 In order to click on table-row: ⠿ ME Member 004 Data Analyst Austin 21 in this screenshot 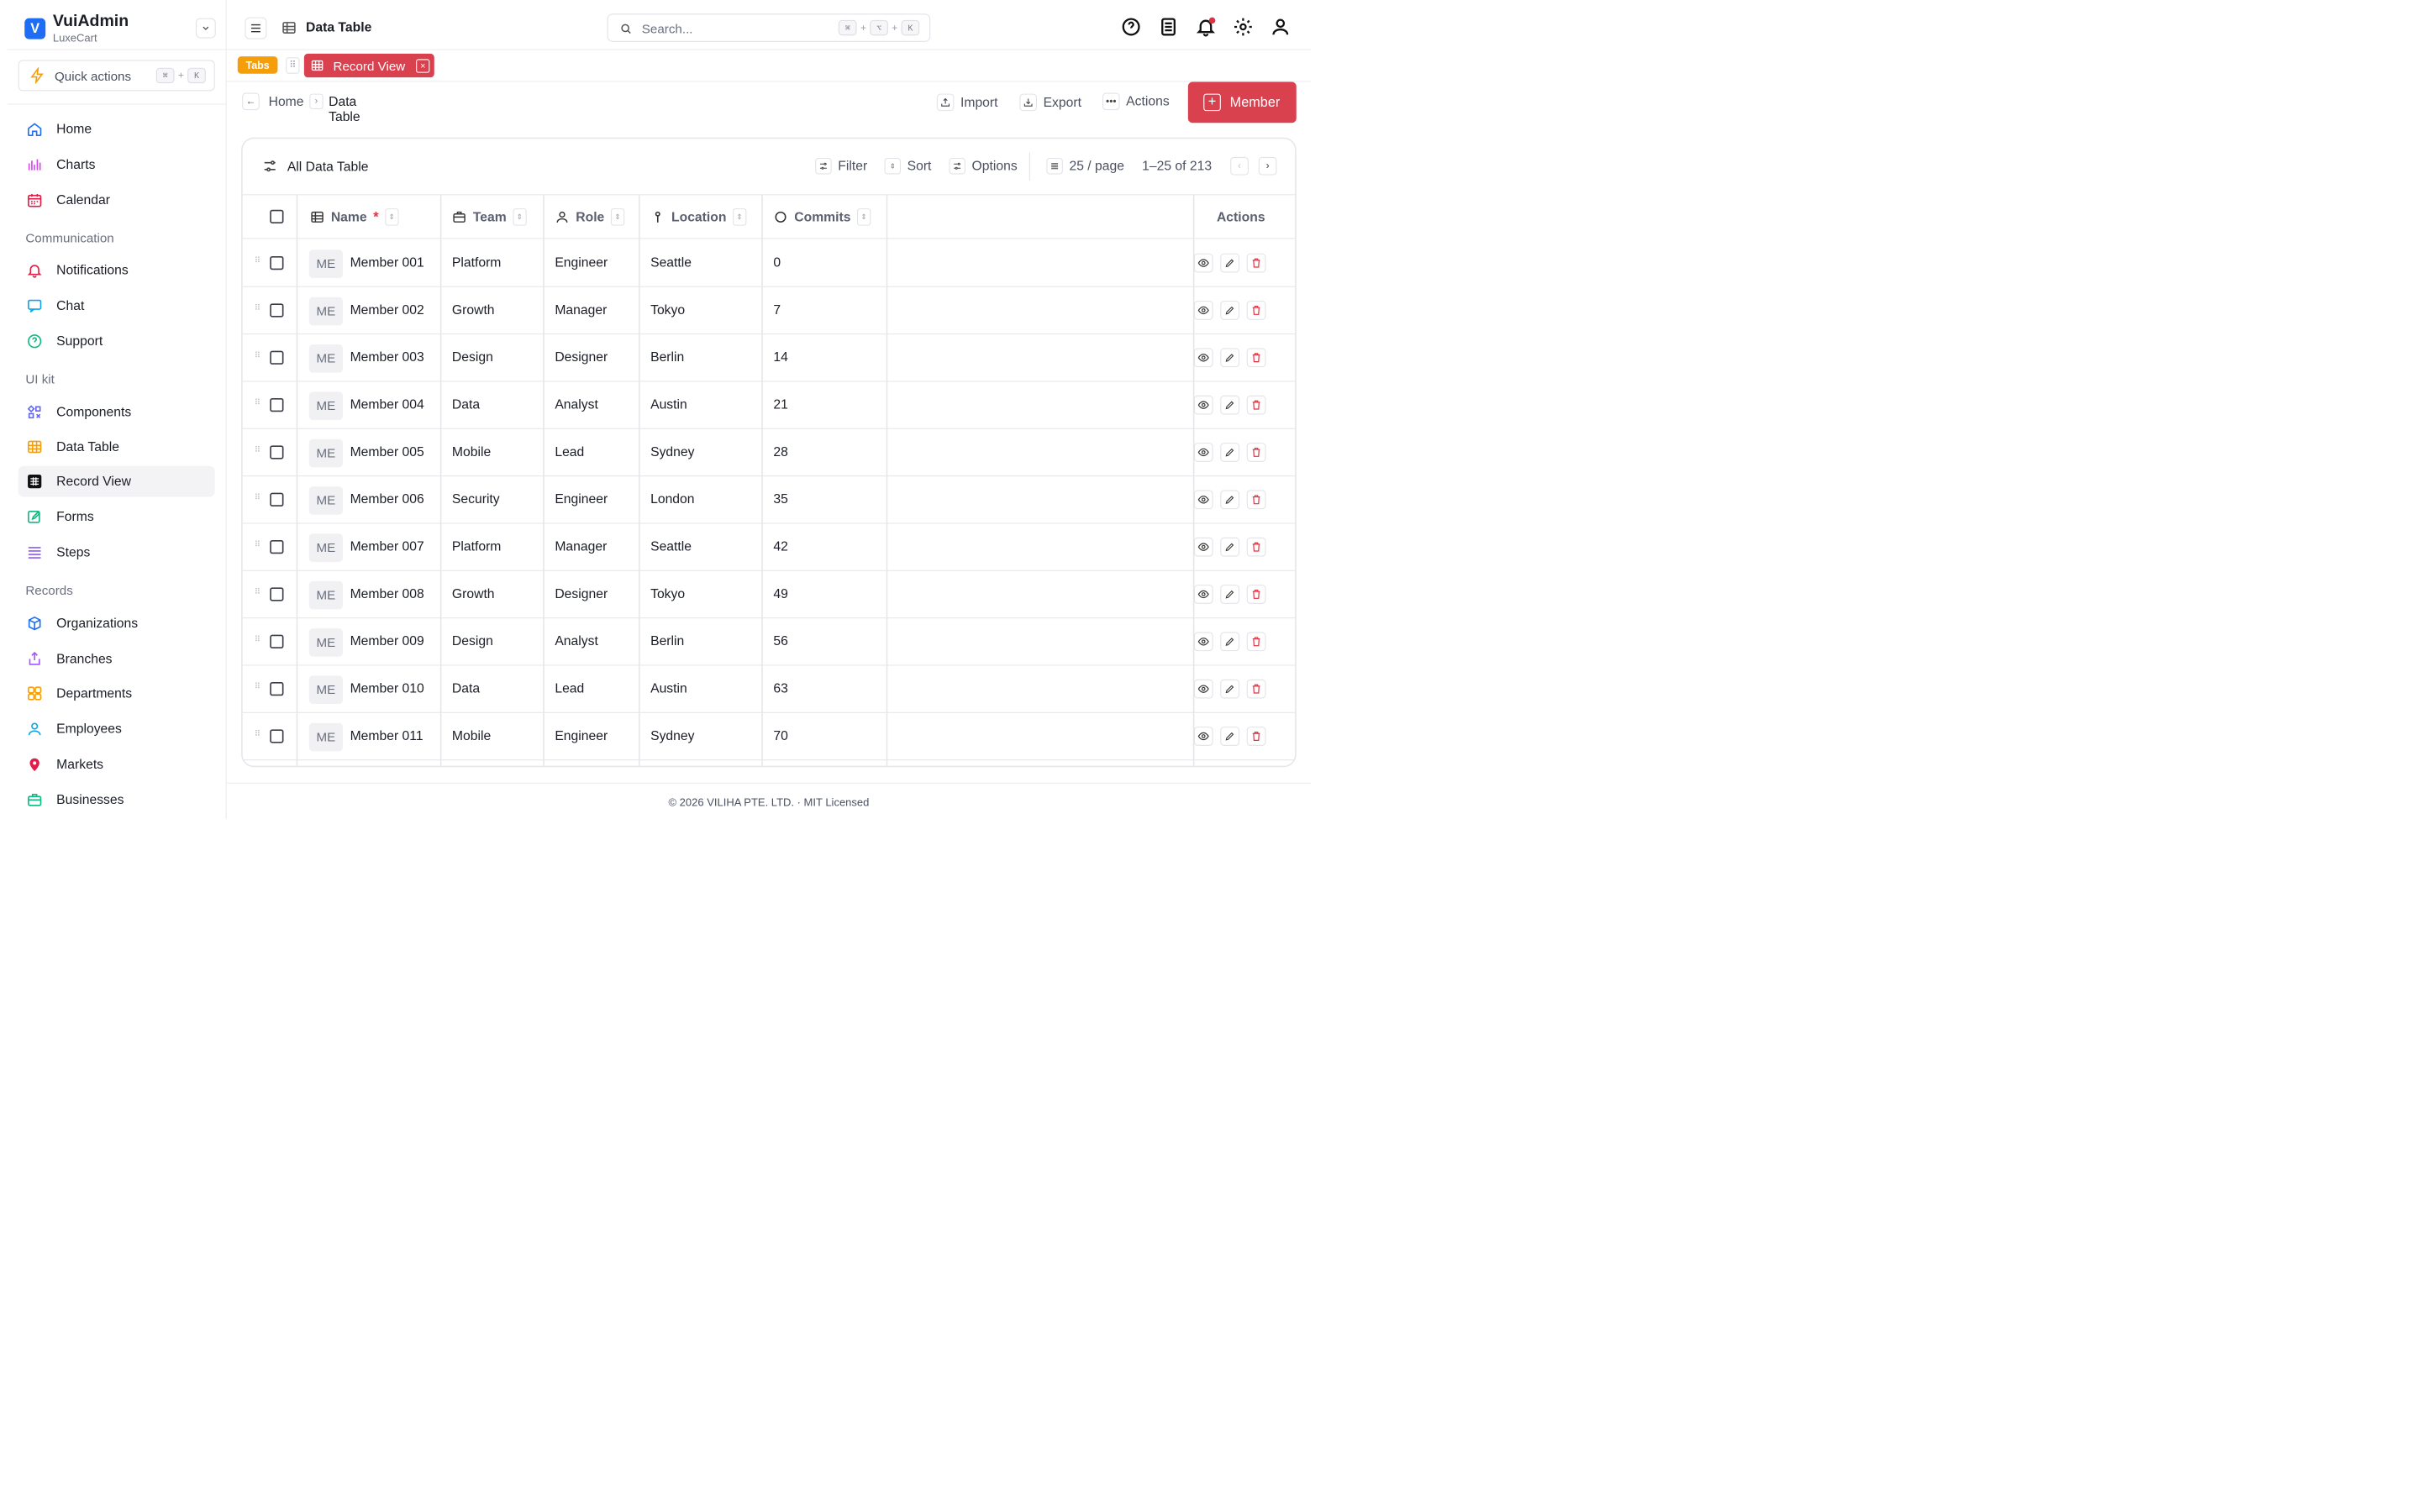, I will do `click(769, 405)`.